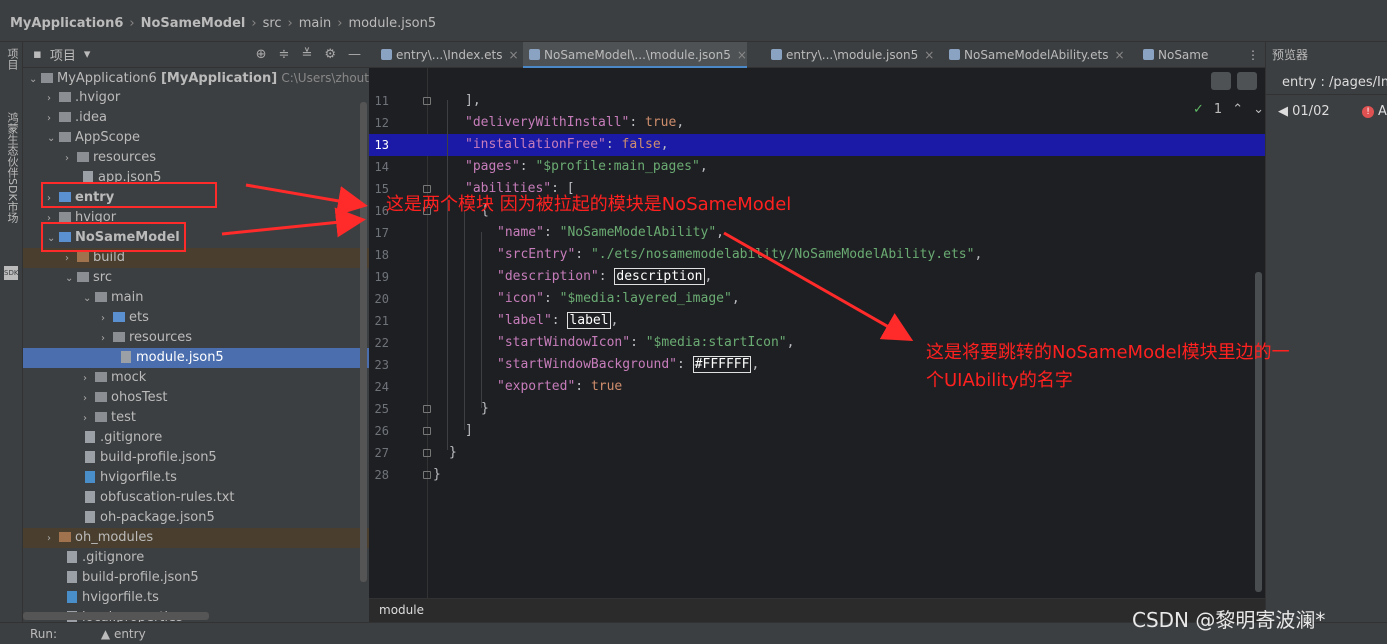 Image resolution: width=1387 pixels, height=644 pixels. I want to click on tree-item-hvigor-dot: › .hvigor, so click(196, 98).